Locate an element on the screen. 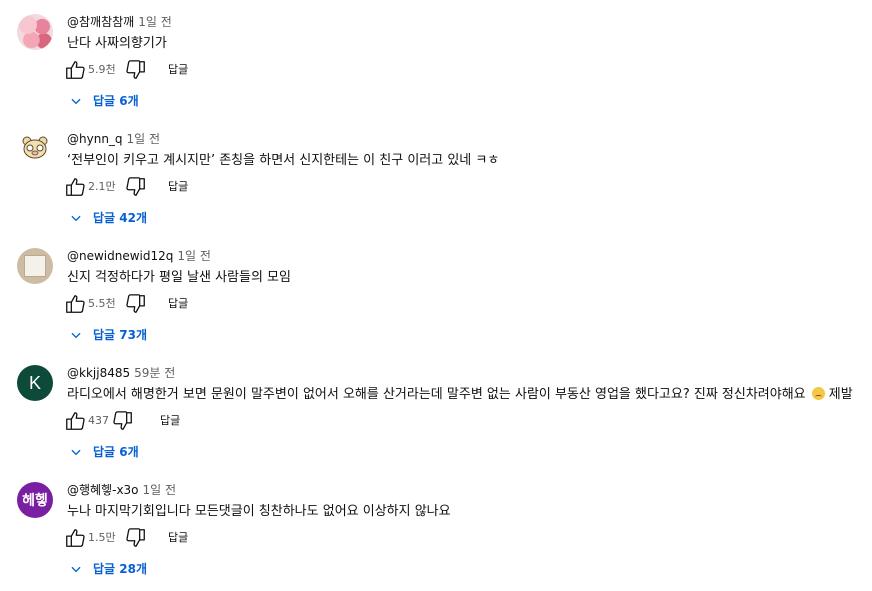  like-count: 2.1만 is located at coordinates (102, 186).